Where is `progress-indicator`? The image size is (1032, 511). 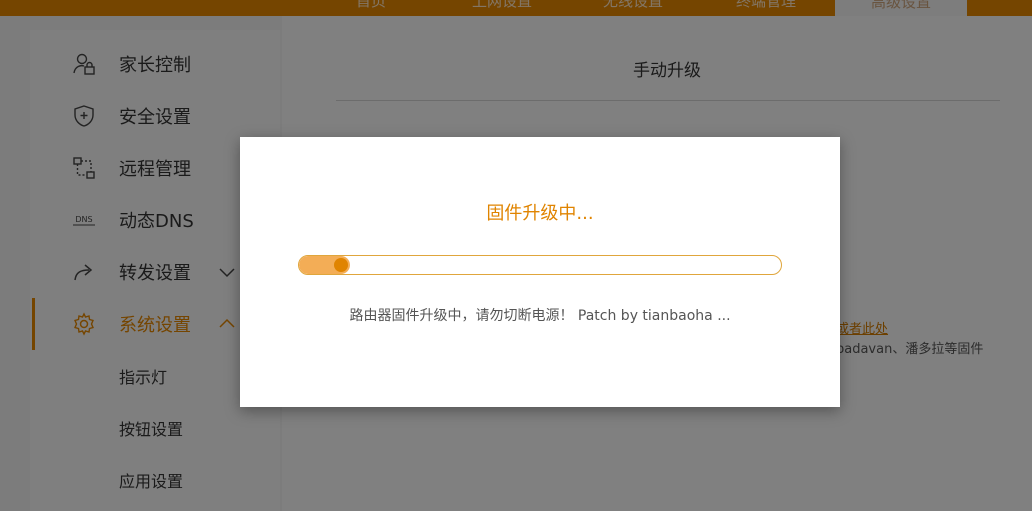 progress-indicator is located at coordinates (341, 265).